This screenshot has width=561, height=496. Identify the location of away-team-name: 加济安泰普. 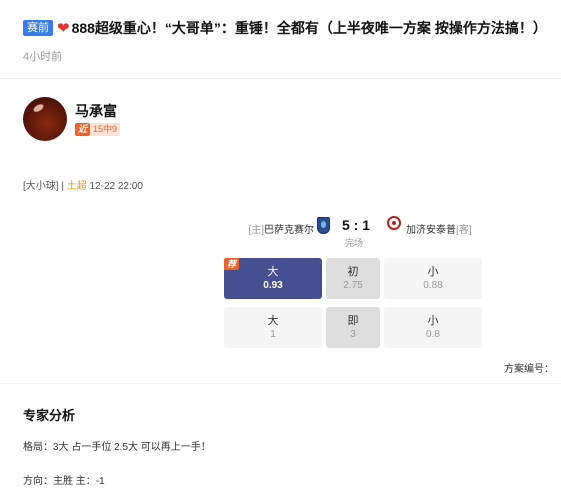
(431, 230).